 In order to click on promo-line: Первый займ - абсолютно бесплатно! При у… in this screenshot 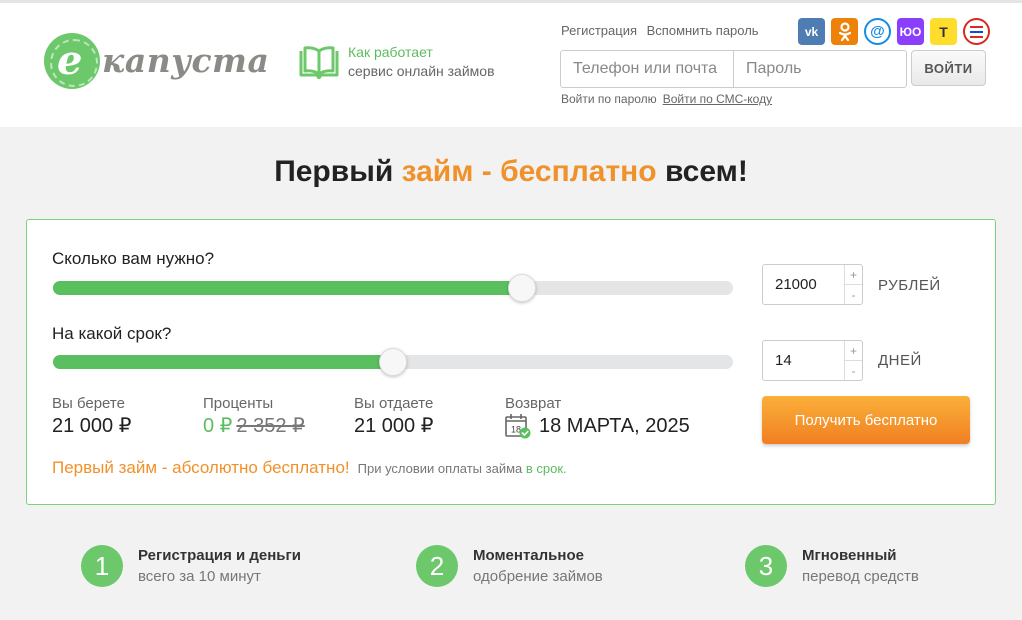, I will do `click(309, 468)`.